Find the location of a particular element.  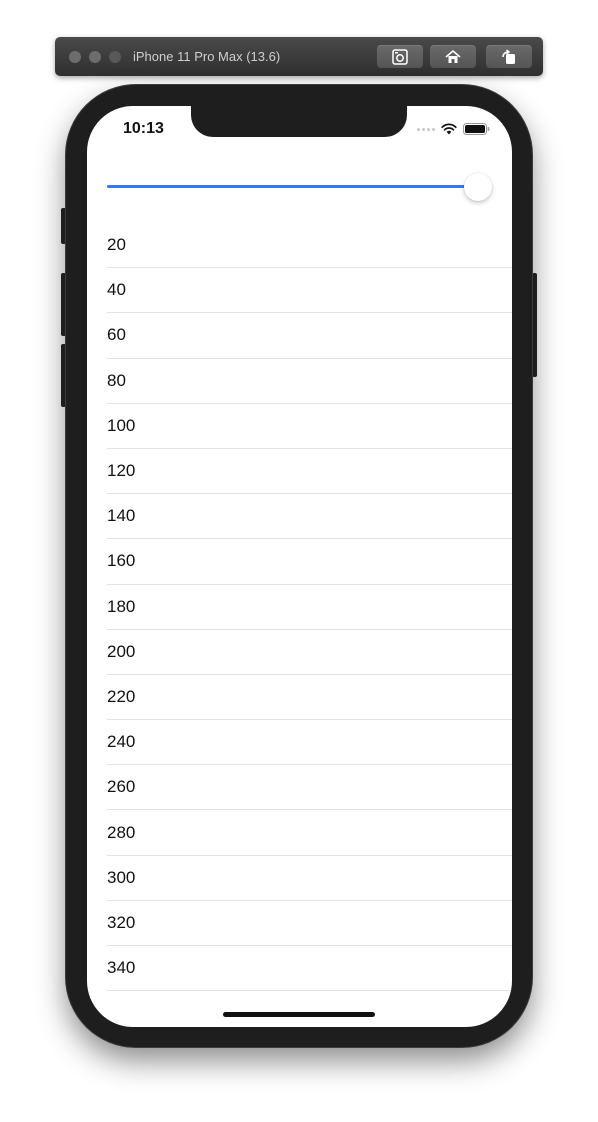

list-item: 260 is located at coordinates (309, 788).